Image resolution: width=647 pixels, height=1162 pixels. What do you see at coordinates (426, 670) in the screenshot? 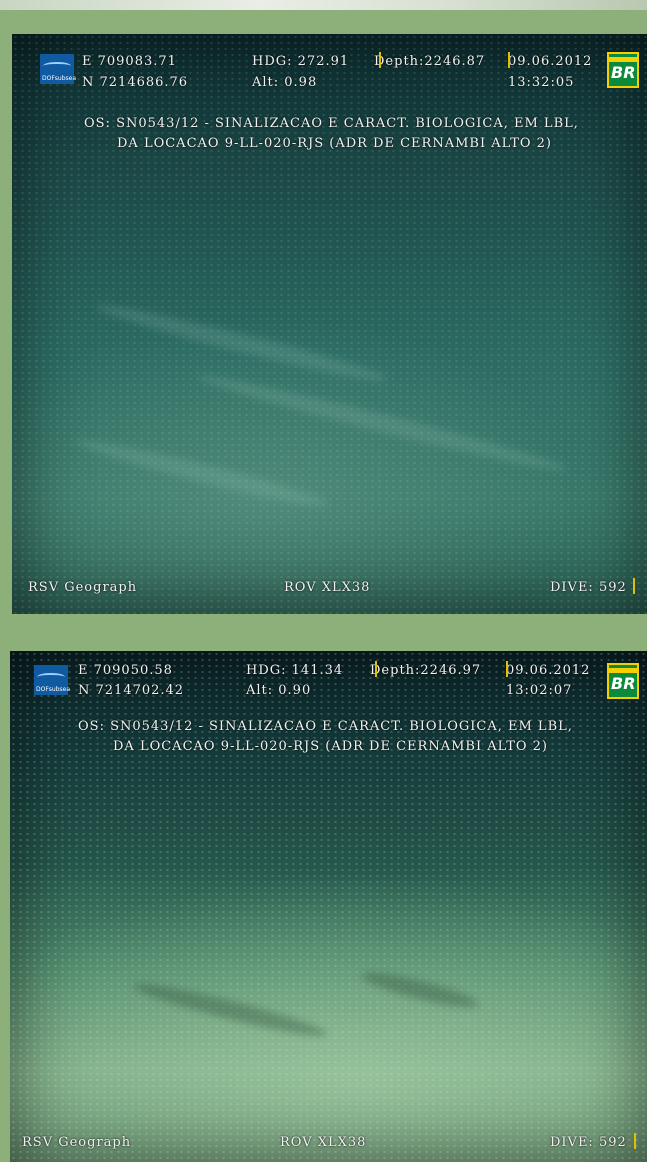
I see `depth-readout: Depth:2246.97` at bounding box center [426, 670].